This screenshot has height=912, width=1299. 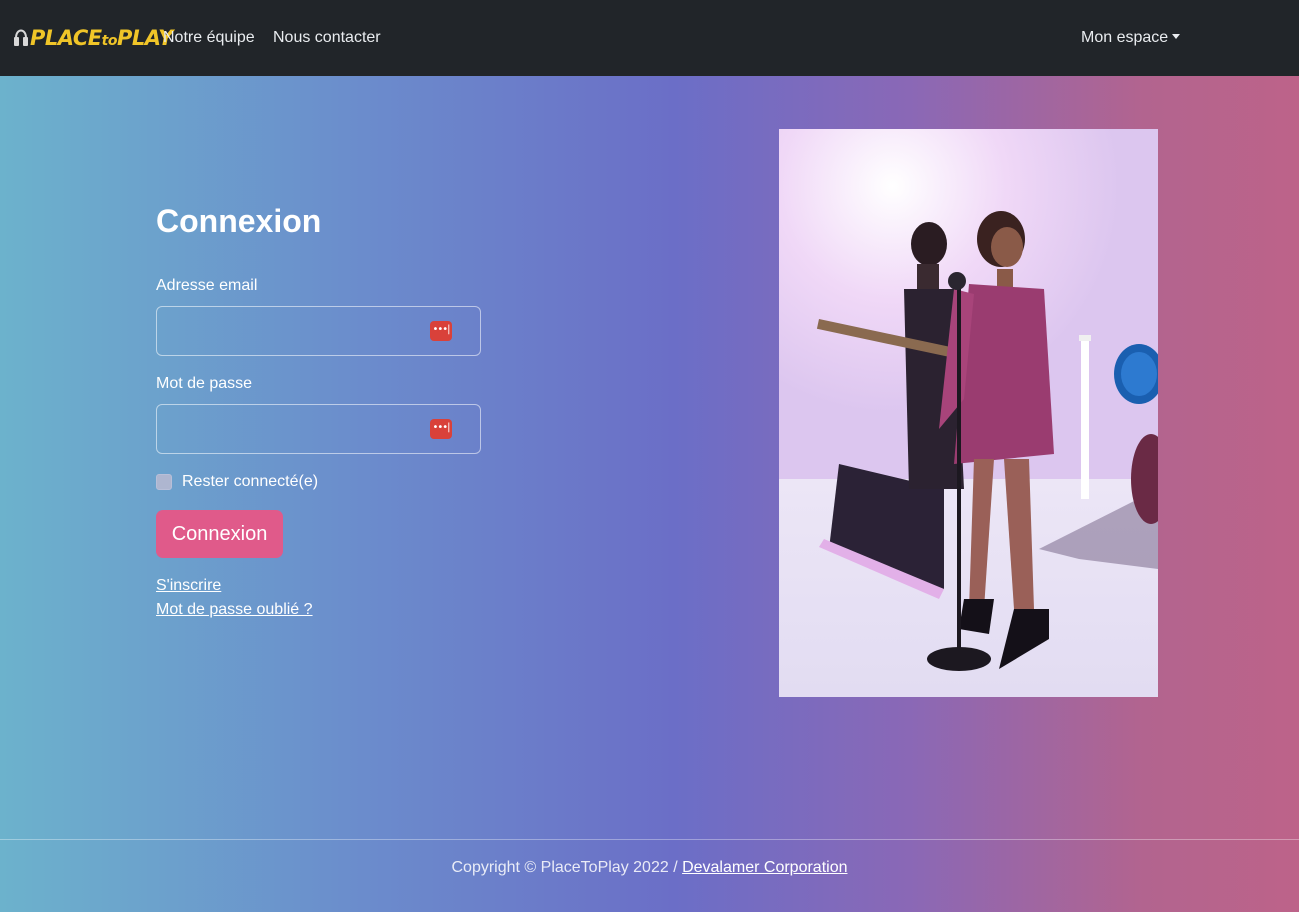 What do you see at coordinates (250, 482) in the screenshot?
I see `remember-label: Rester connecté(e)` at bounding box center [250, 482].